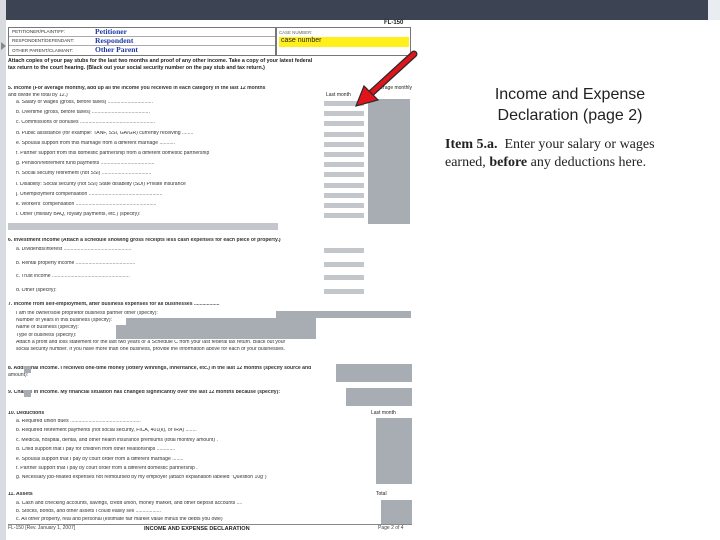 This screenshot has height=540, width=720. Describe the element at coordinates (570, 105) in the screenshot. I see `slide-title: Income and Expense Declaration (page 2)` at that location.